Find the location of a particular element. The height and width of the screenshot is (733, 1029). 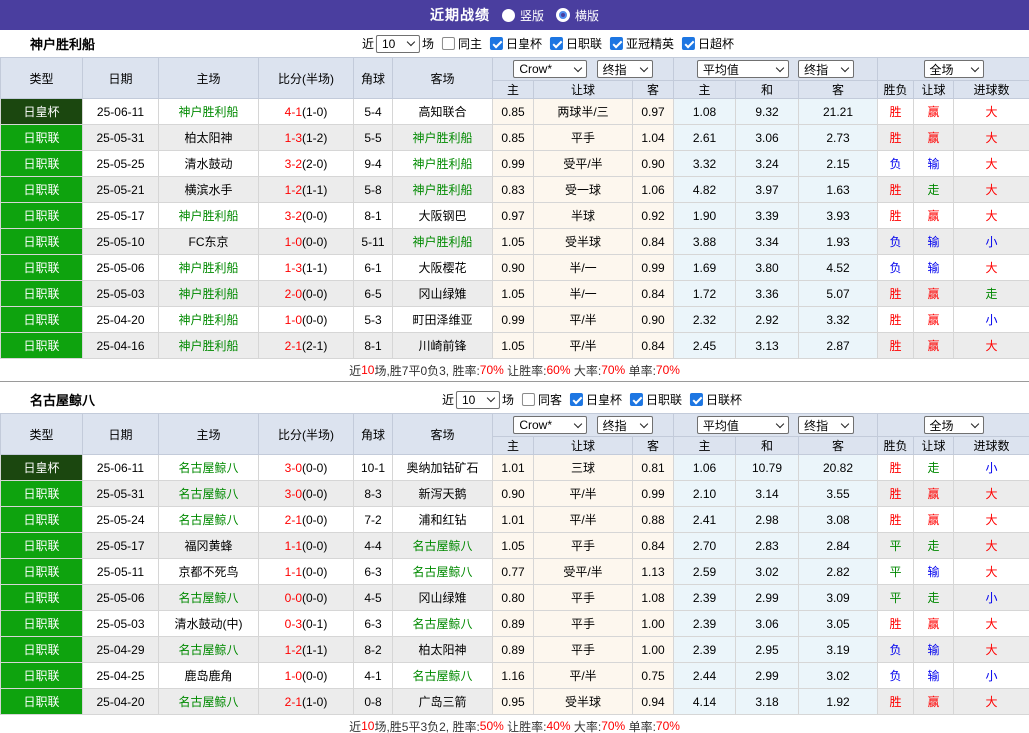

result-handicap: 输 is located at coordinates (933, 649).